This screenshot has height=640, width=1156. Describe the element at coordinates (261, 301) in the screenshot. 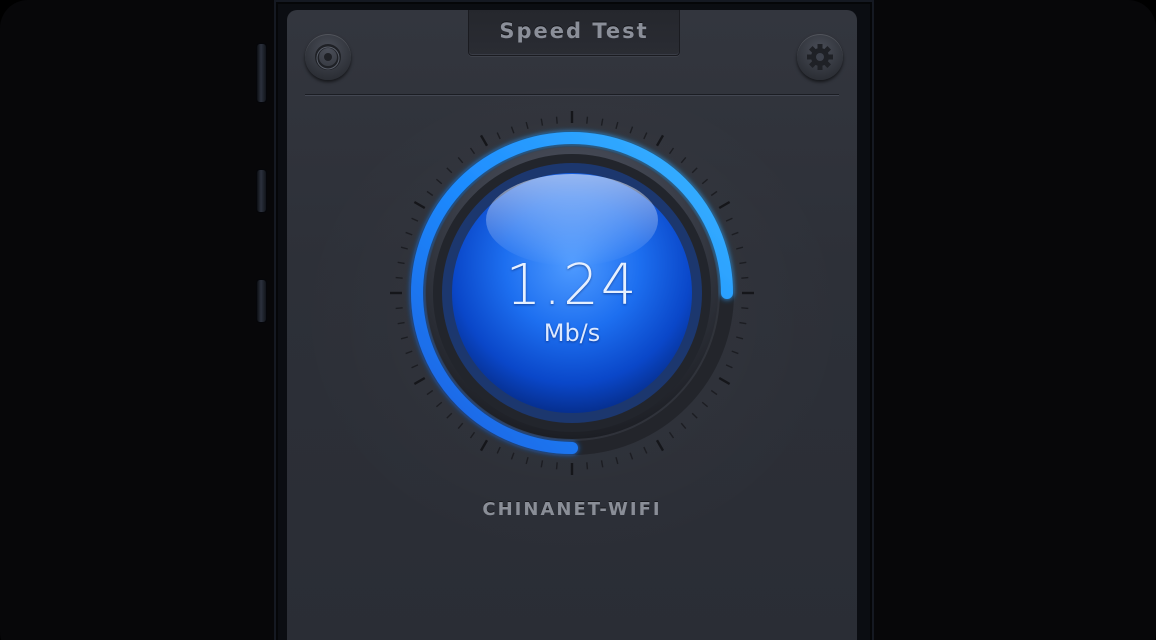

I see `volume-down-button` at that location.